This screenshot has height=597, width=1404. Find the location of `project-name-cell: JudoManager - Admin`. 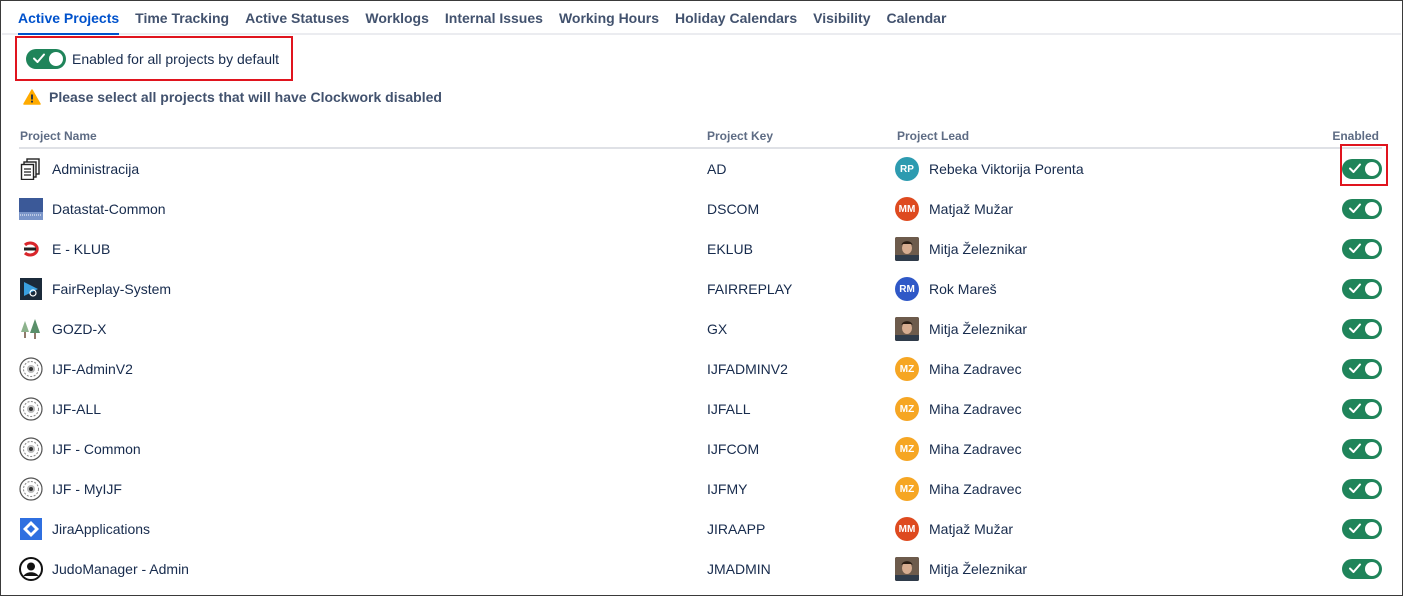

project-name-cell: JudoManager - Admin is located at coordinates (104, 569).